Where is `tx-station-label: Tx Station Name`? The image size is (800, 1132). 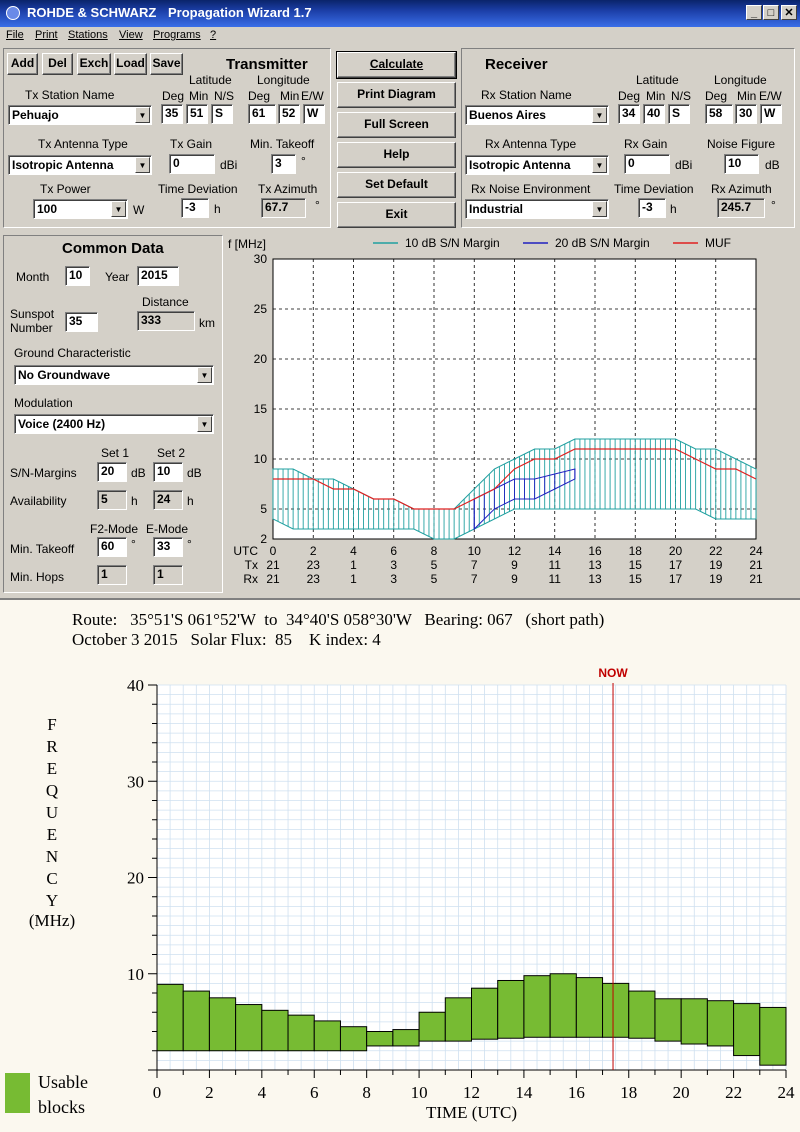
tx-station-label: Tx Station Name is located at coordinates (70, 95).